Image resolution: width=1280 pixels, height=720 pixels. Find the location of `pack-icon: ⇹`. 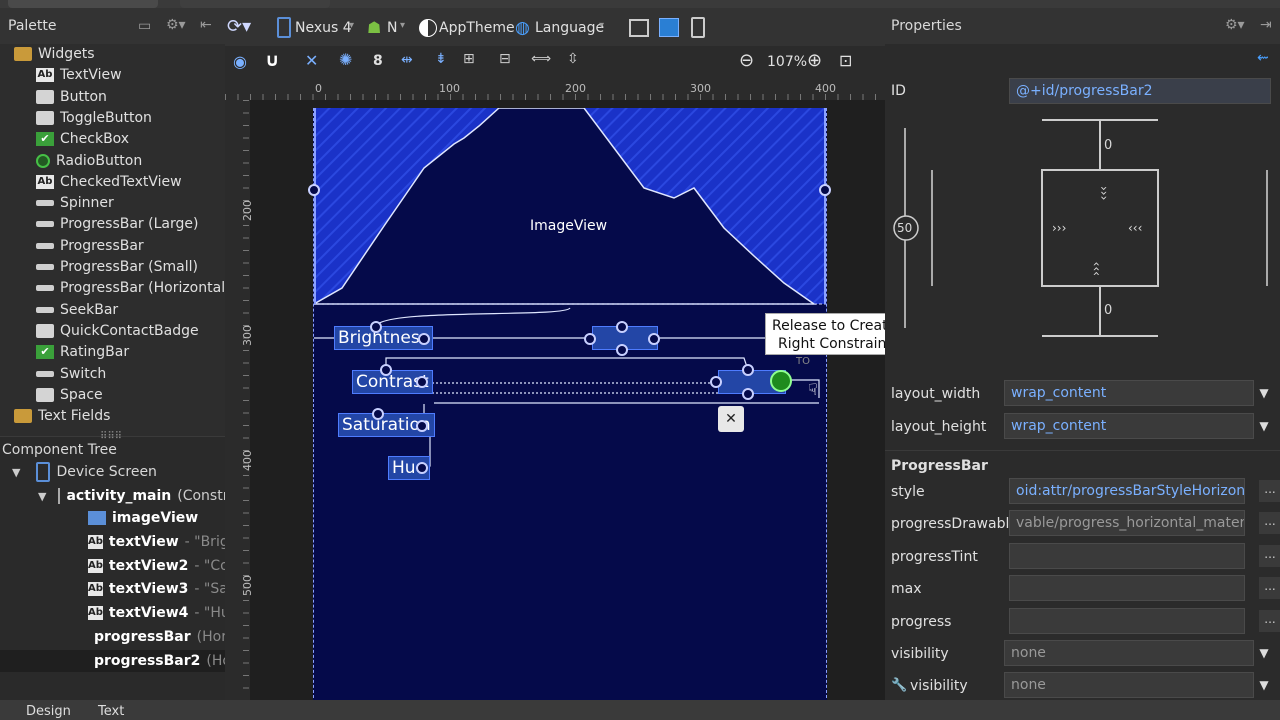

pack-icon: ⇹ is located at coordinates (407, 60).